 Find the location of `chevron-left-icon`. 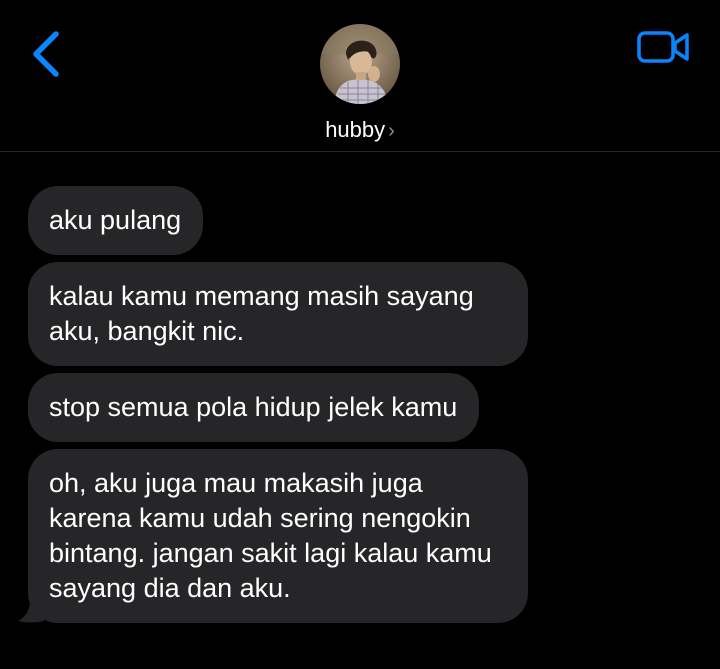

chevron-left-icon is located at coordinates (46, 54).